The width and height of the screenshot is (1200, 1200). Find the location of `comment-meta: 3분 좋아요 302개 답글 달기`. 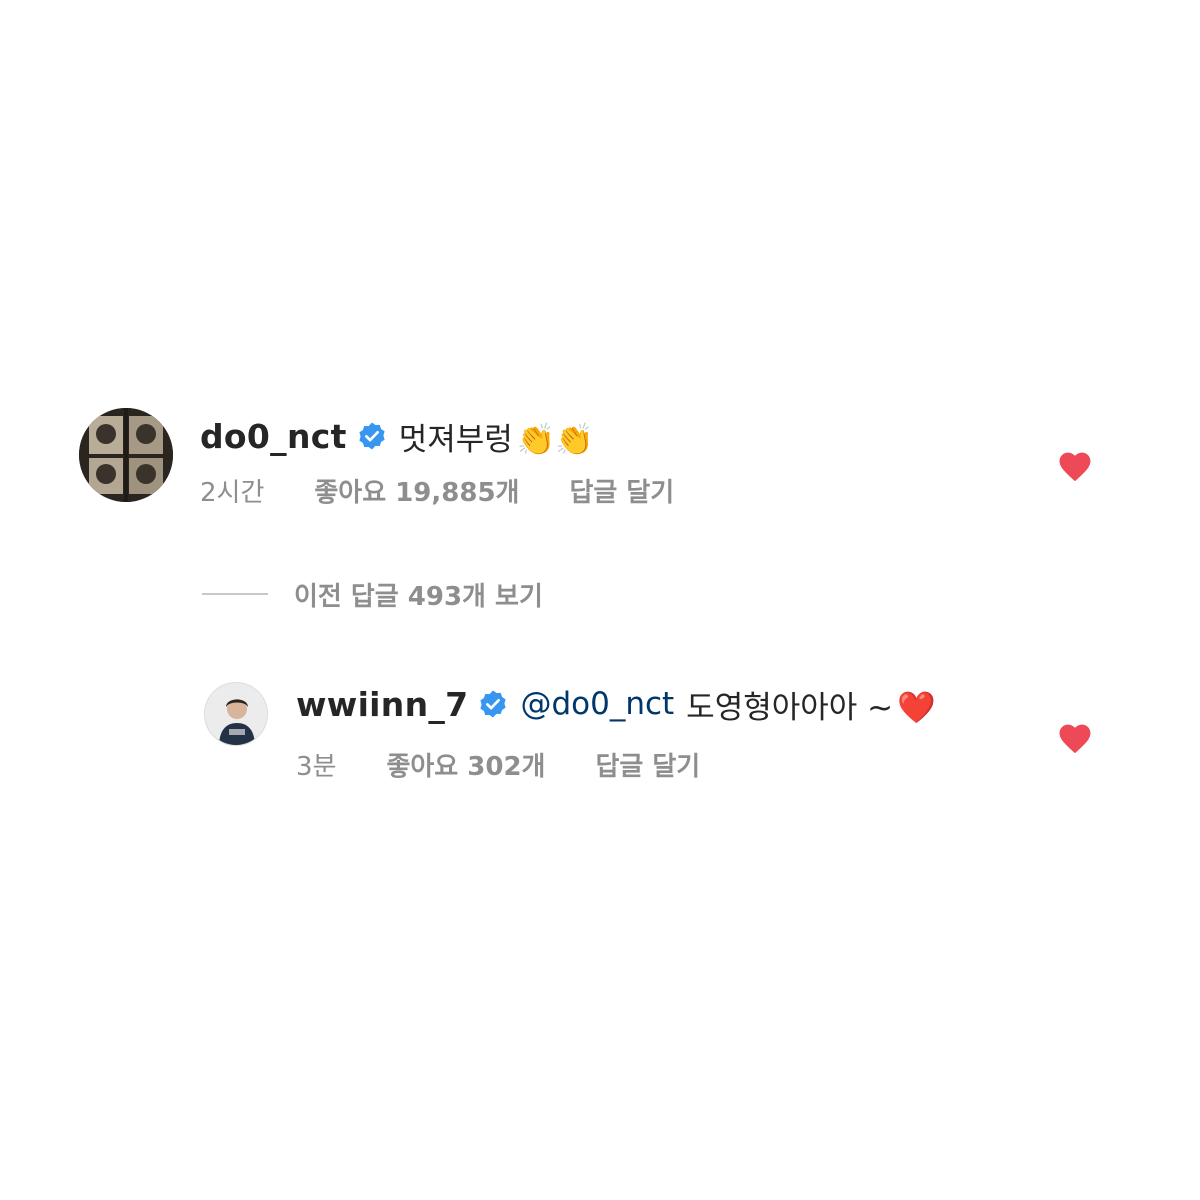

comment-meta: 3분 좋아요 302개 답글 달기 is located at coordinates (498, 764).